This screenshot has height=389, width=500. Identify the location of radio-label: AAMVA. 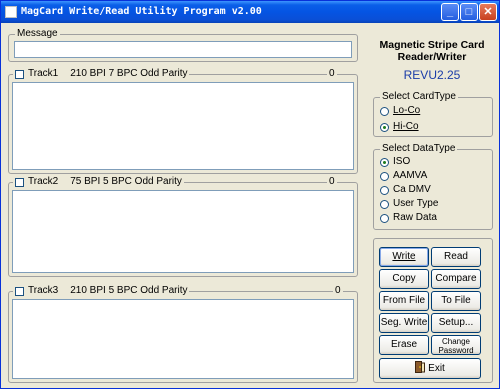
(410, 175).